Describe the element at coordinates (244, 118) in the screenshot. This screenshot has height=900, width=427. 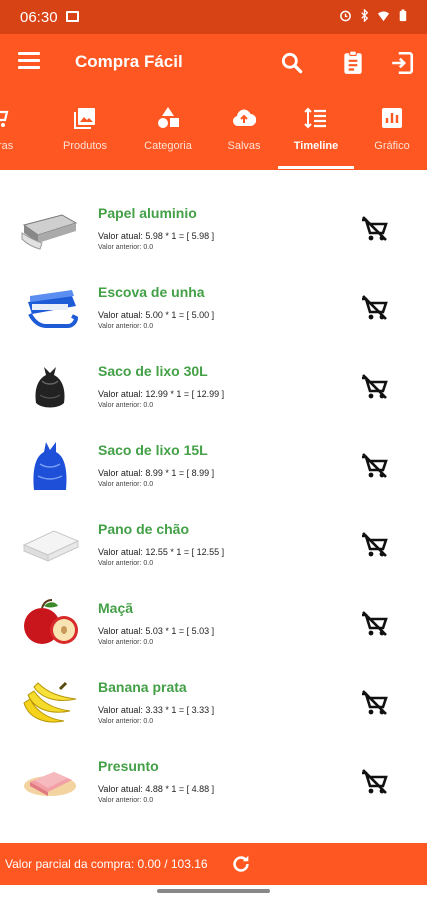
I see `cloud-upload-icon` at that location.